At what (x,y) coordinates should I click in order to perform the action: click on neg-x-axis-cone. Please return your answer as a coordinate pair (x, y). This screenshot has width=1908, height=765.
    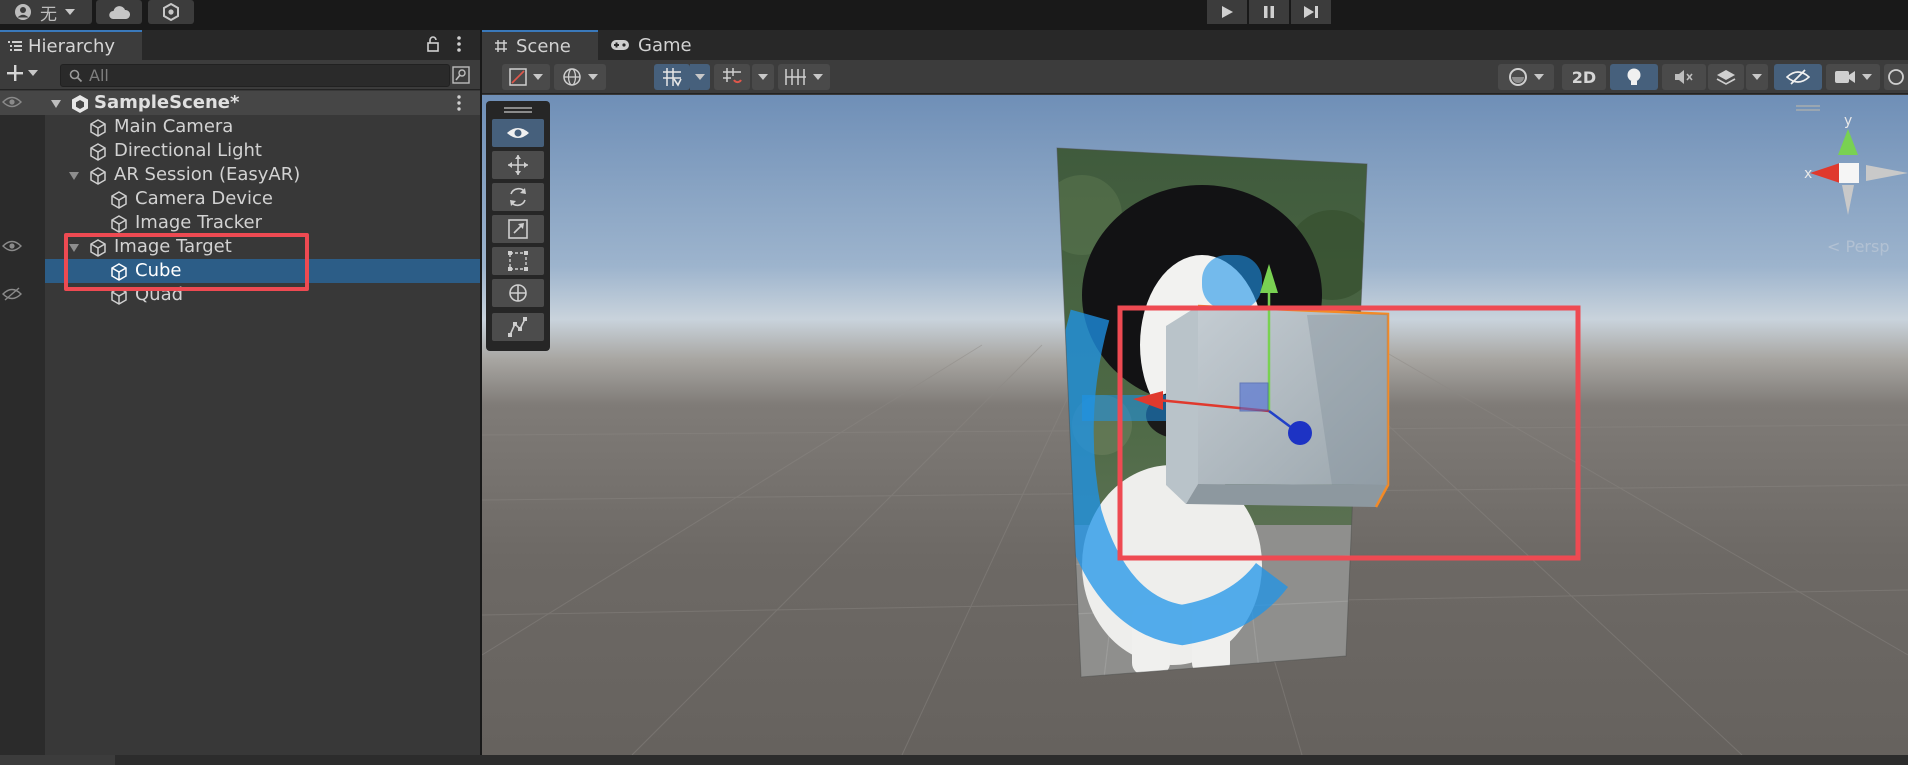
    Looking at the image, I should click on (1887, 173).